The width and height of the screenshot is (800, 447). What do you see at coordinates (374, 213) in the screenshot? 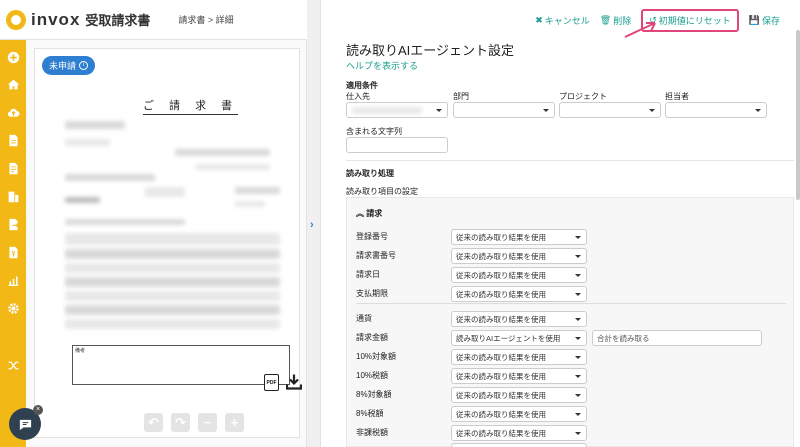
I see `group-label: 請求` at bounding box center [374, 213].